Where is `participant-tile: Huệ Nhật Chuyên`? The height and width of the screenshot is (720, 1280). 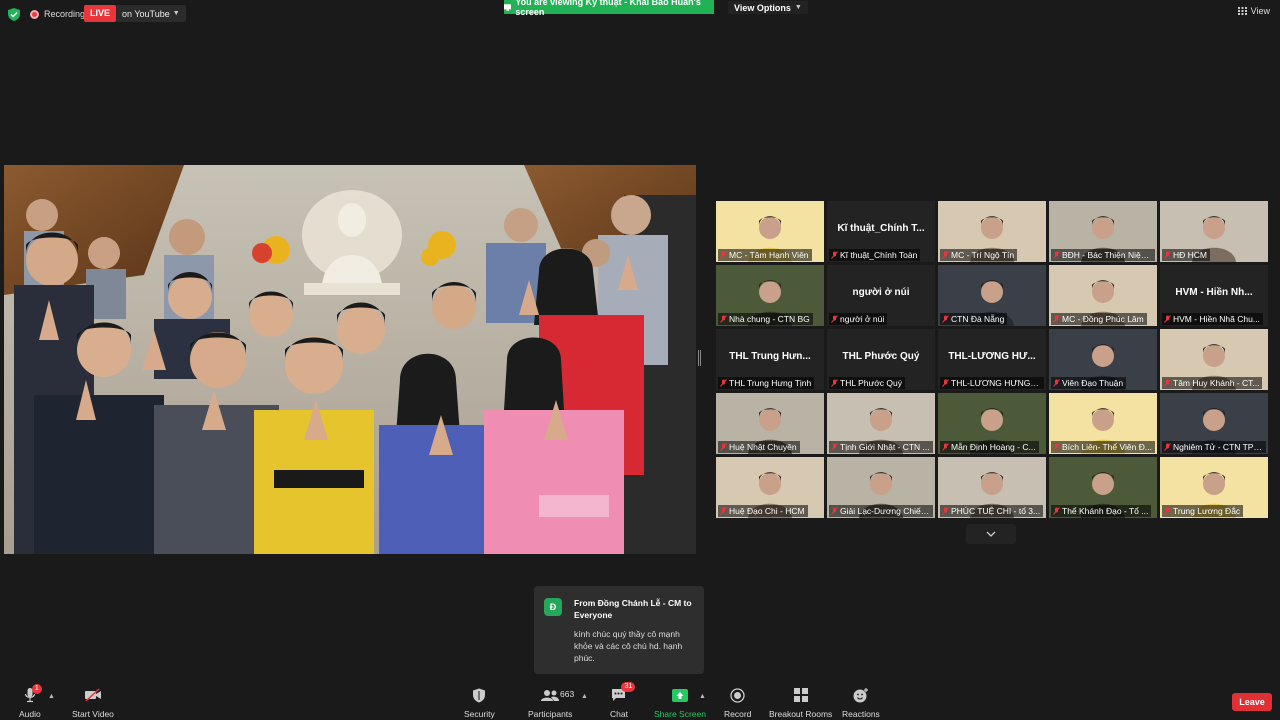 participant-tile: Huệ Nhật Chuyên is located at coordinates (770, 423).